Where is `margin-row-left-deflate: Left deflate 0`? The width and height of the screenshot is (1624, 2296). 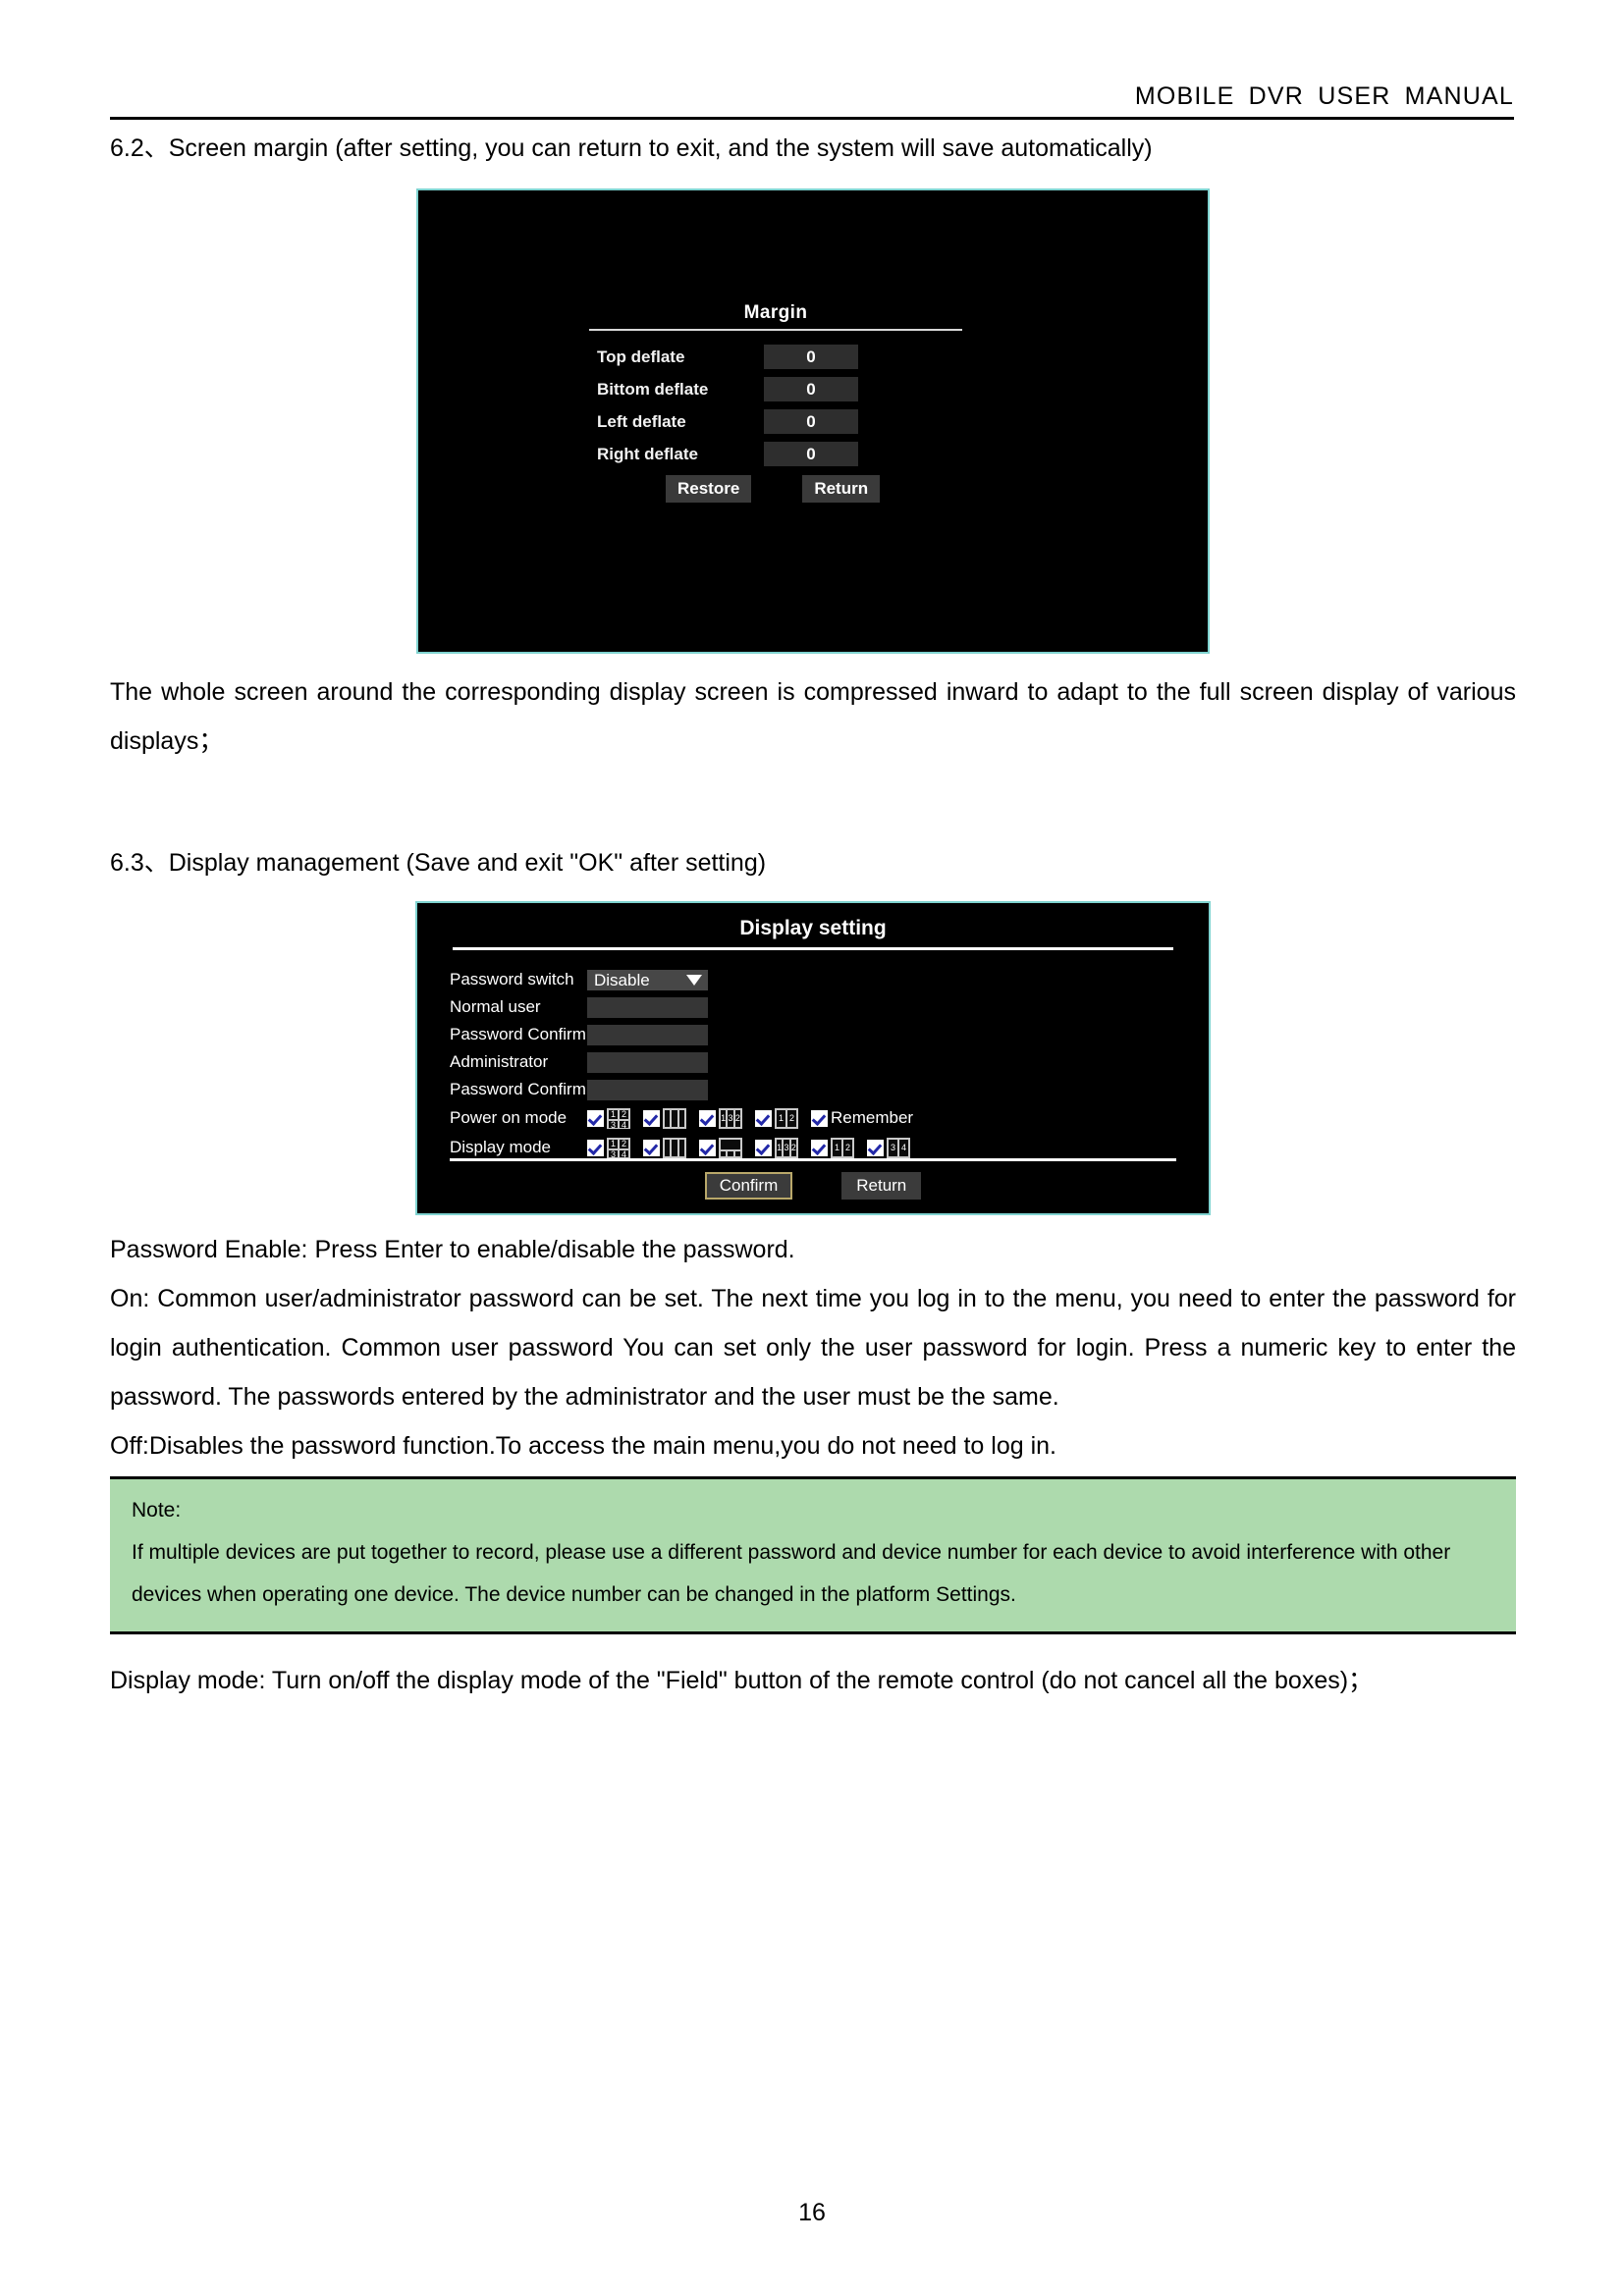 margin-row-left-deflate: Left deflate 0 is located at coordinates (775, 422).